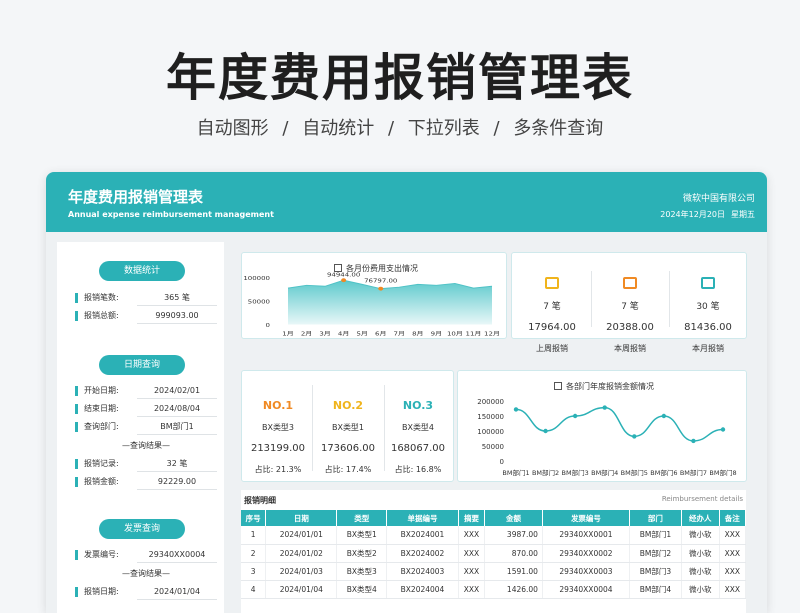 The height and width of the screenshot is (613, 800). I want to click on total-value: 999093.00, so click(177, 316).